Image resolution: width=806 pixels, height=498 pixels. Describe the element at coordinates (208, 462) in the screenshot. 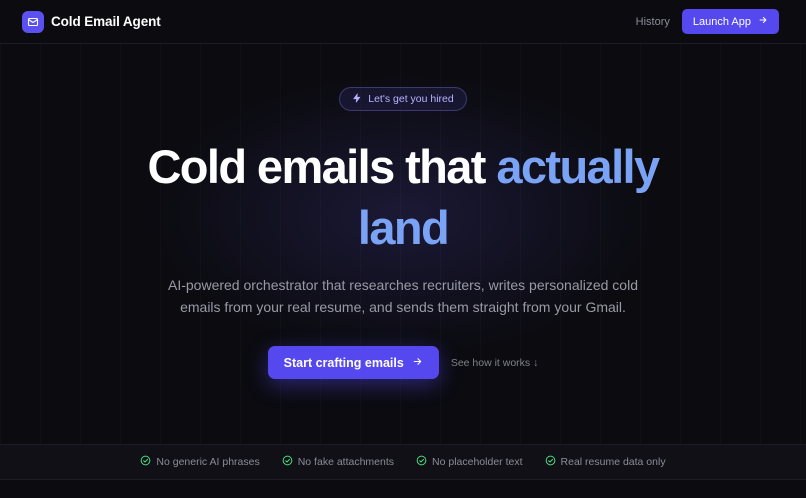

I see `feature-label: No generic AI phrases` at that location.